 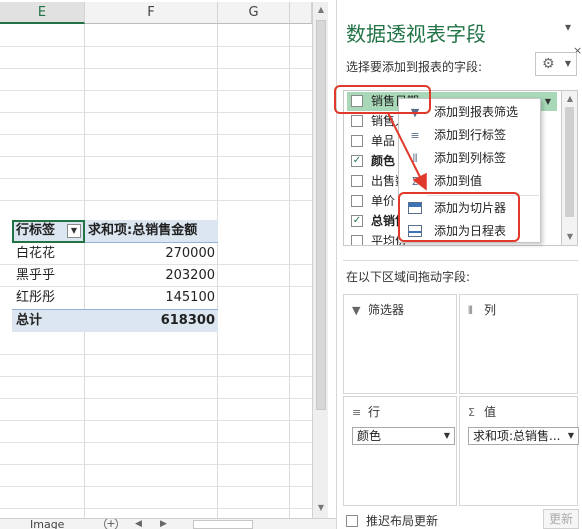 I want to click on values-area: Σ值 求和项:总销售... ▼, so click(x=519, y=451).